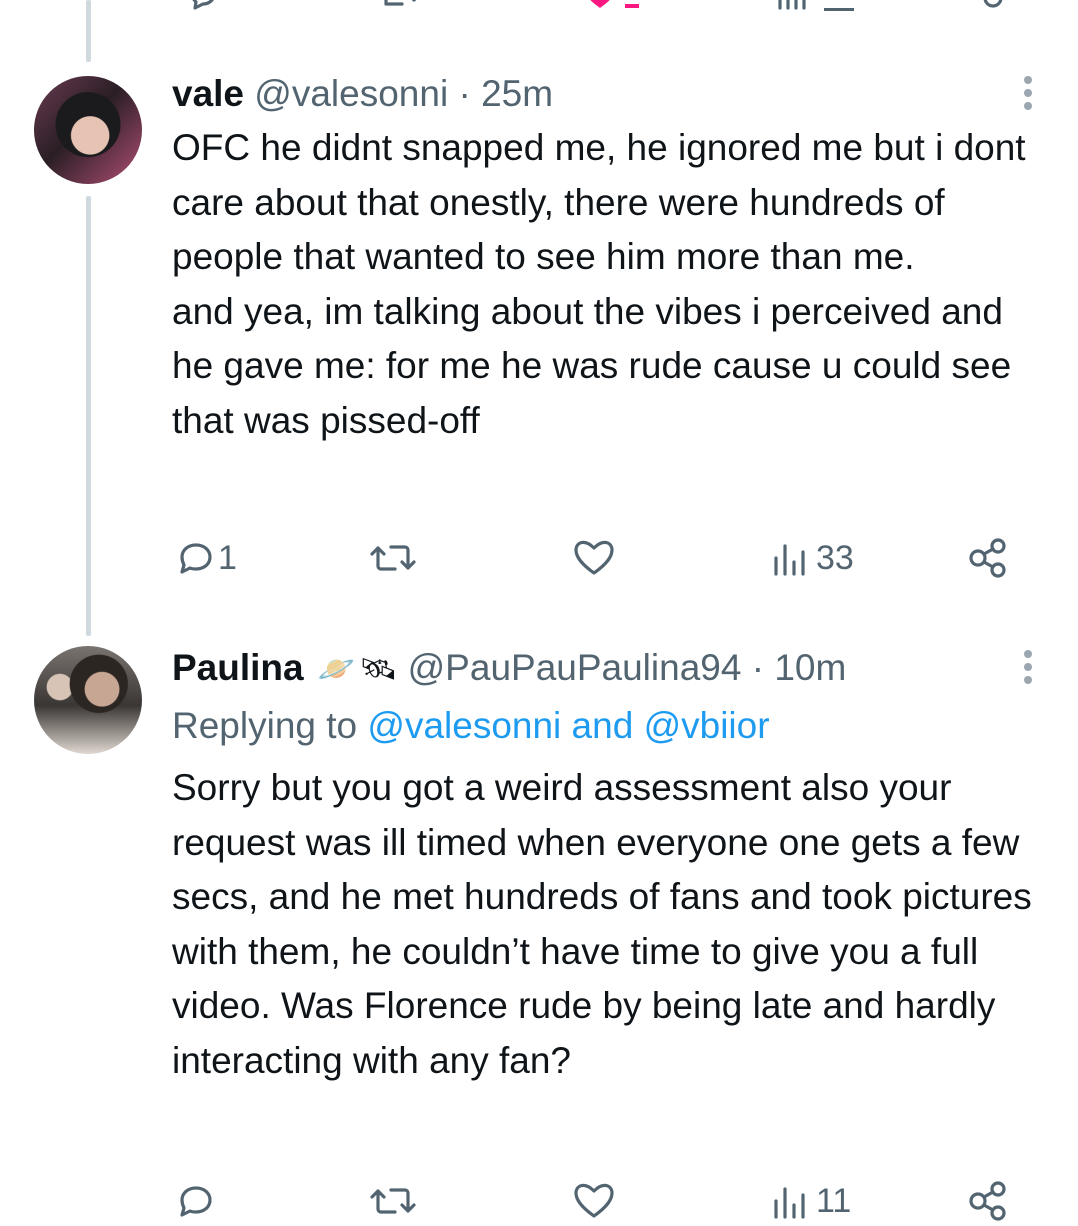 This screenshot has width=1078, height=1226. I want to click on views-count-fragment, so click(839, 9).